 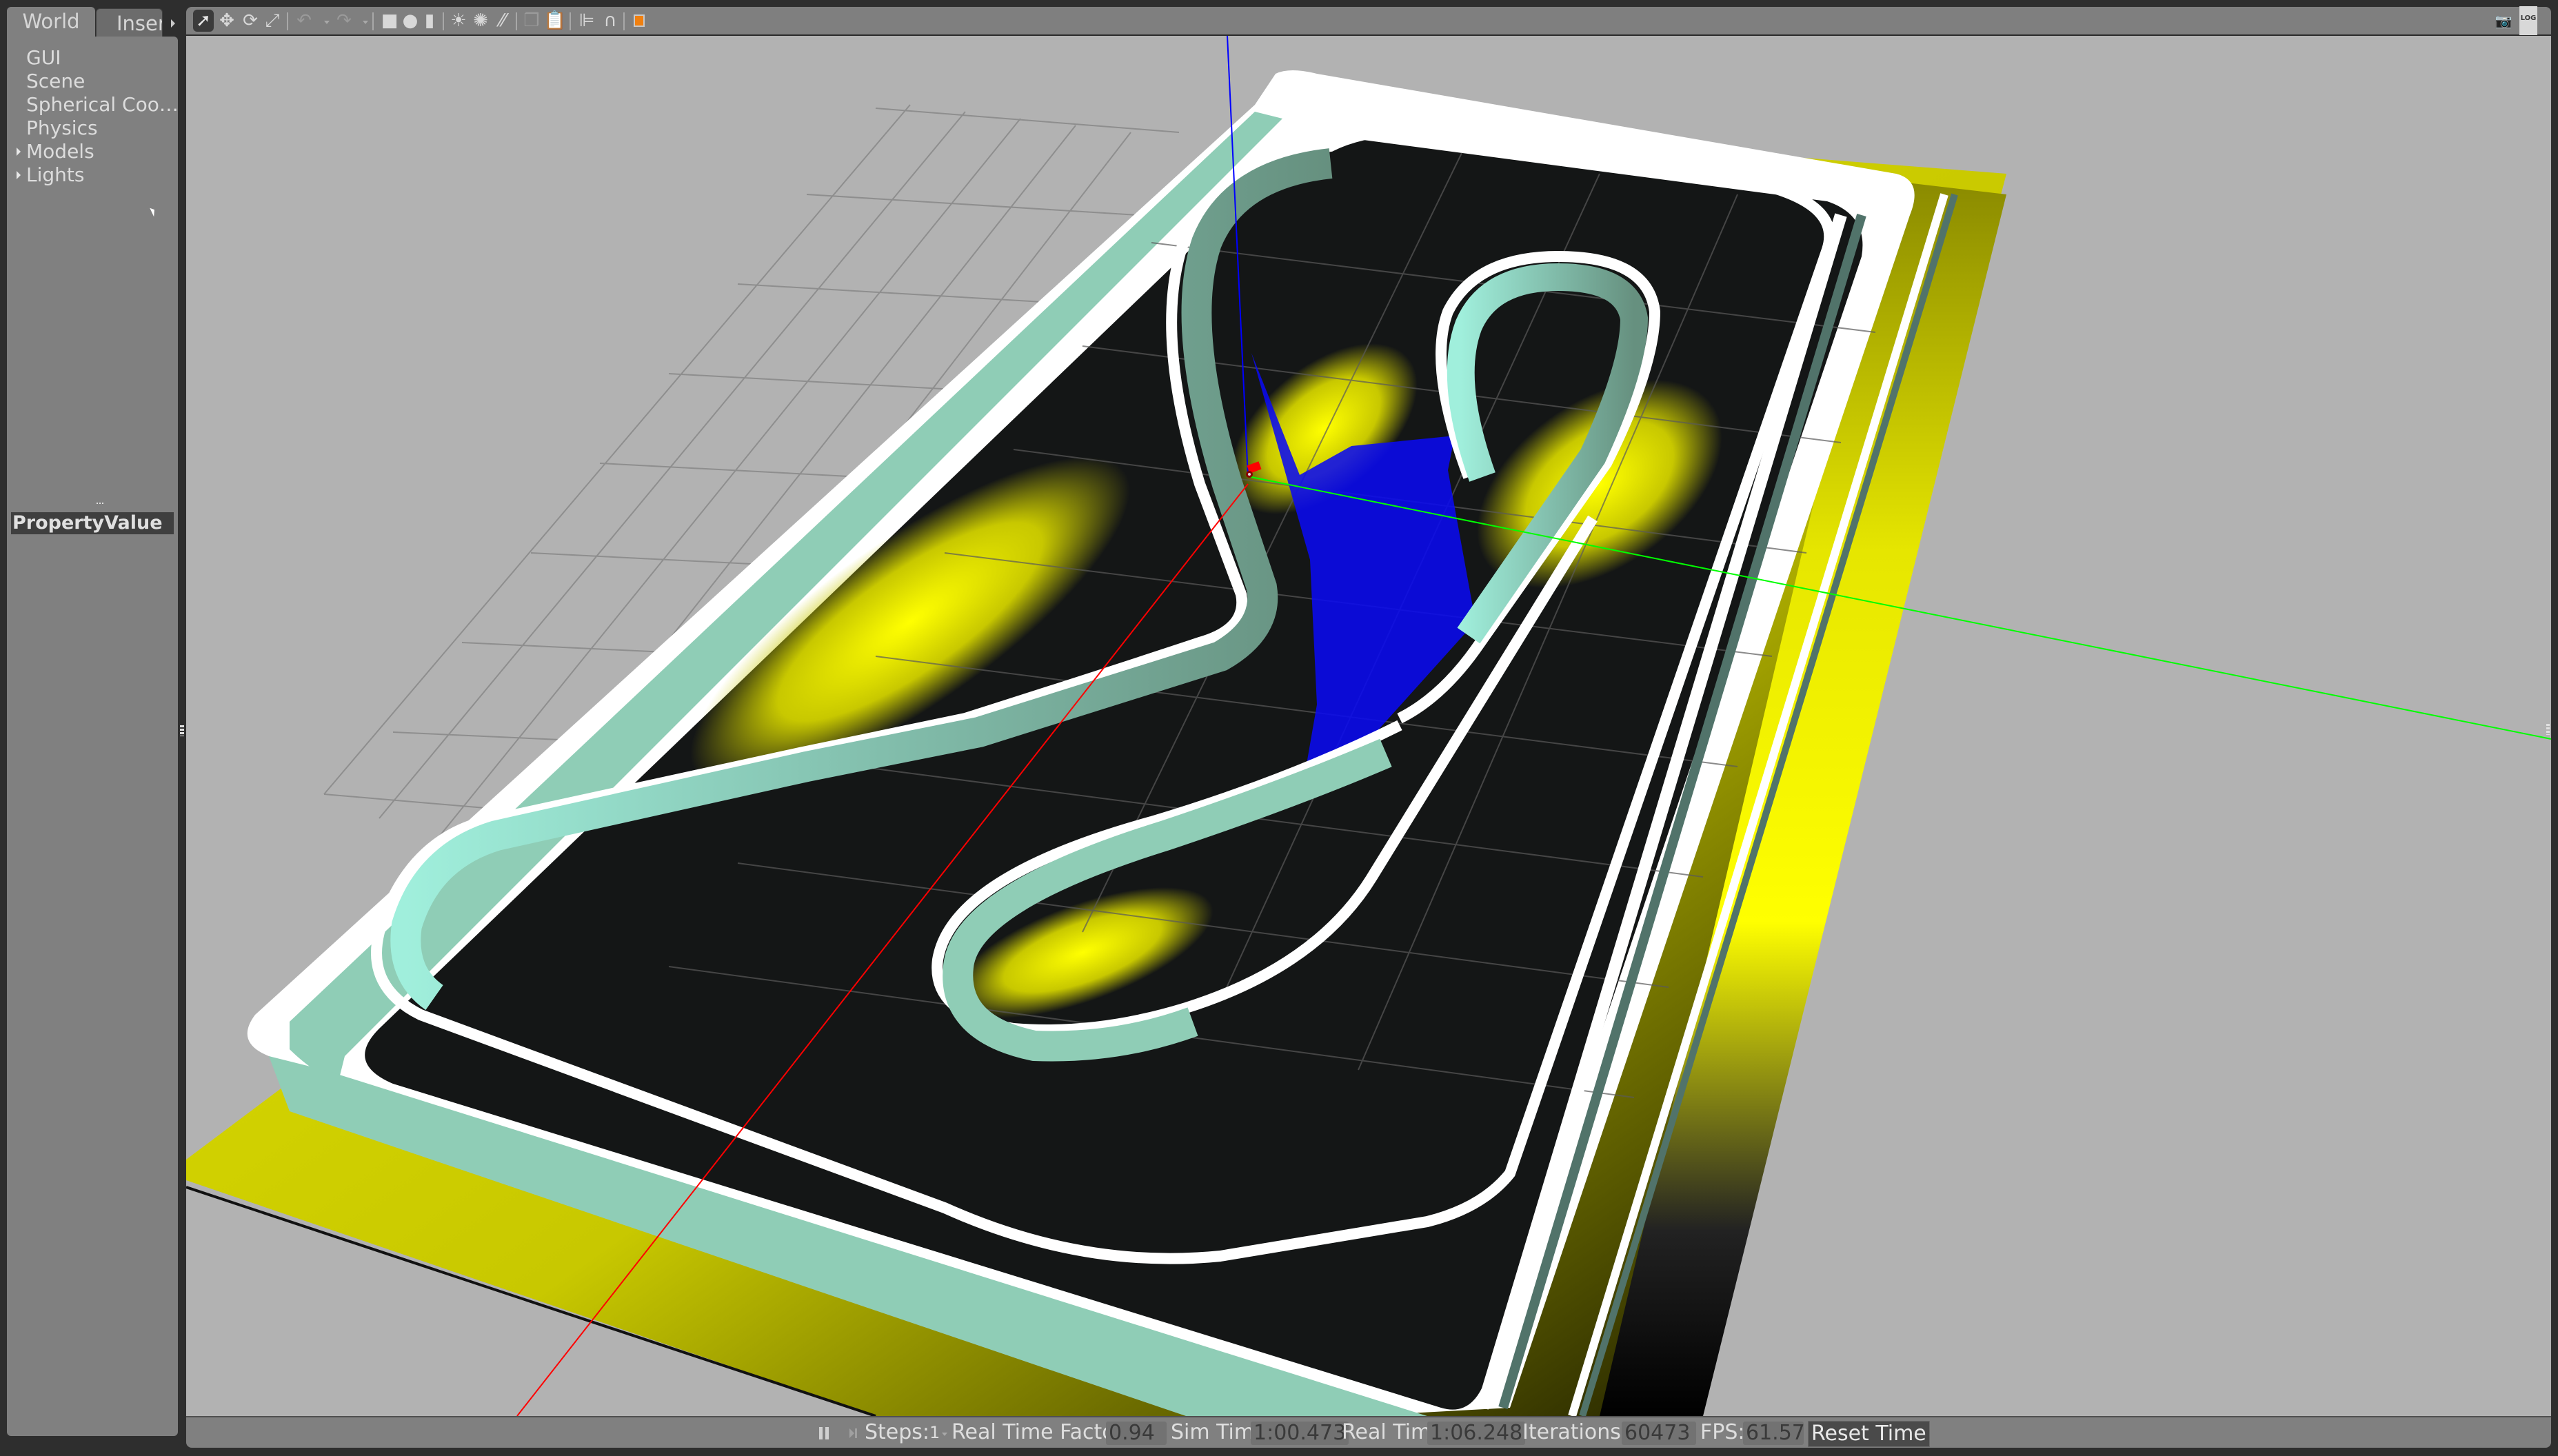 I want to click on cylinder-icon: ▮, so click(x=429, y=20).